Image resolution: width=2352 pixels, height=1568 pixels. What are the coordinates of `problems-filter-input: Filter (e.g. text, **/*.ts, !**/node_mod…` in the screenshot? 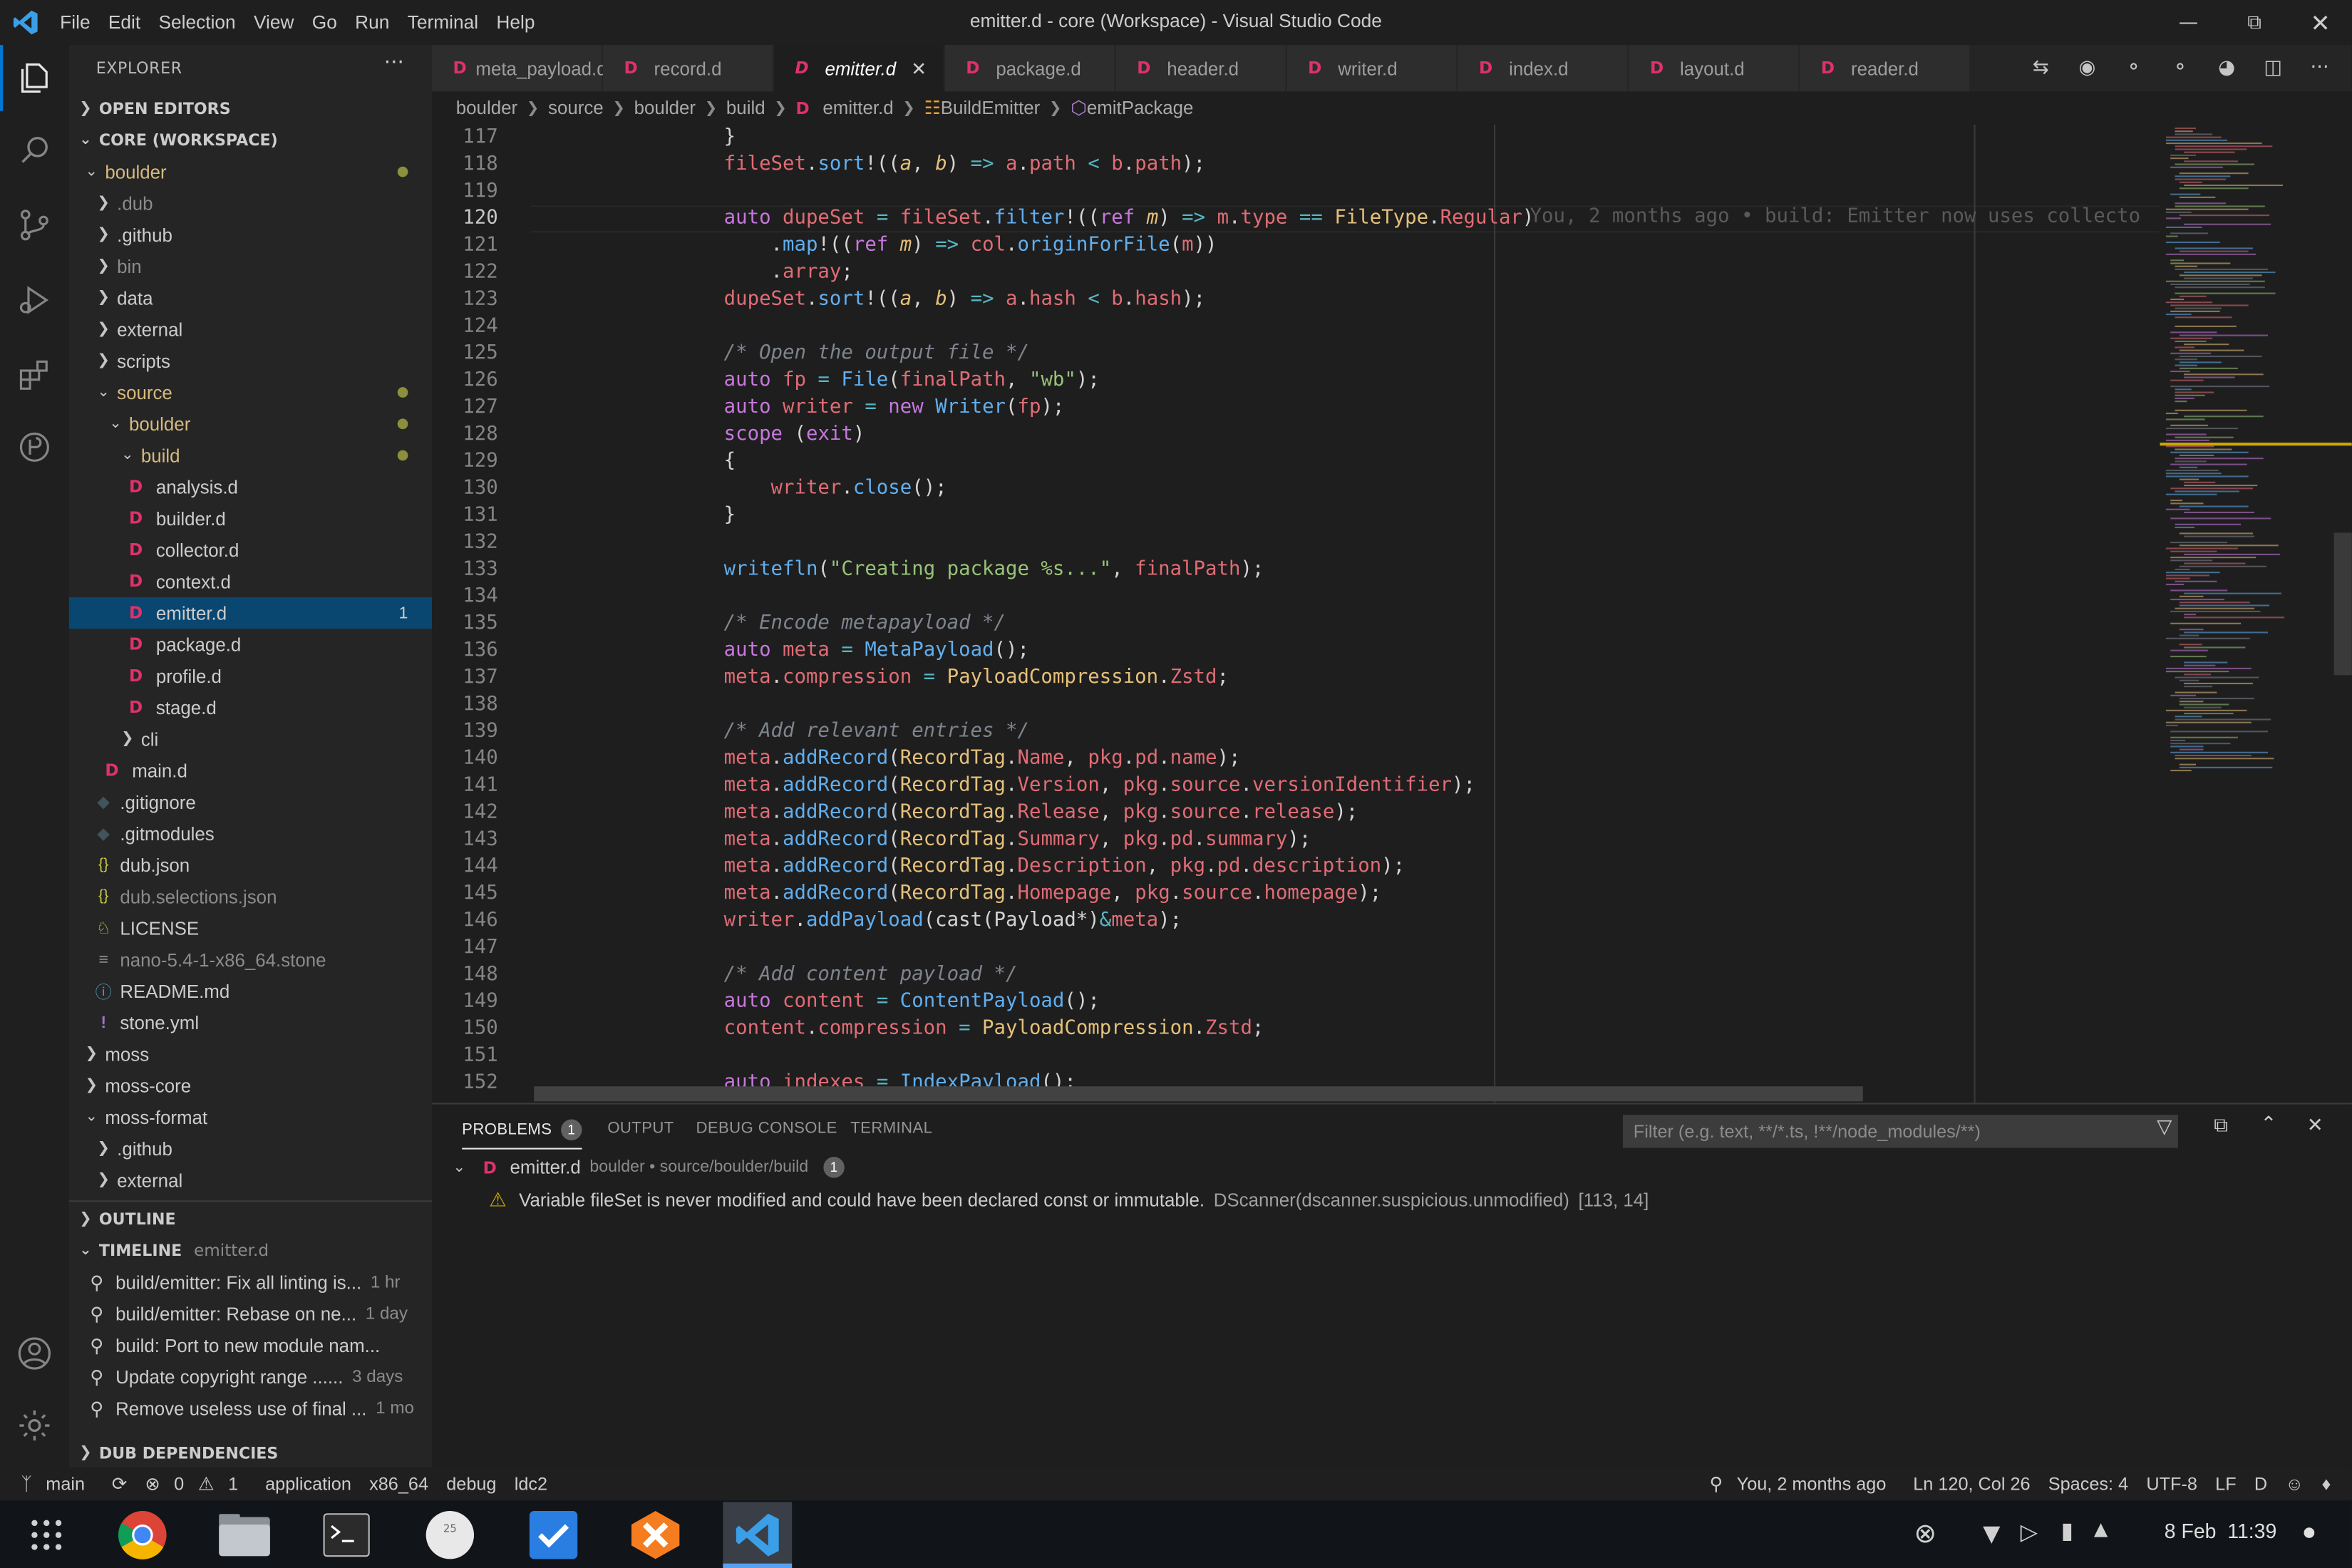 It's located at (1901, 1131).